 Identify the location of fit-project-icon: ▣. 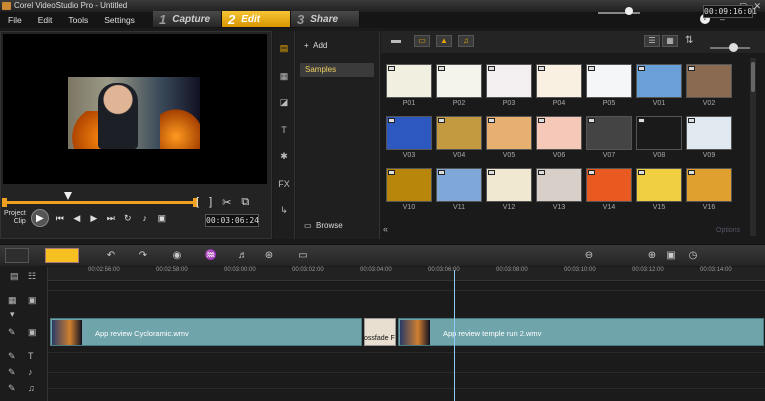
(671, 256).